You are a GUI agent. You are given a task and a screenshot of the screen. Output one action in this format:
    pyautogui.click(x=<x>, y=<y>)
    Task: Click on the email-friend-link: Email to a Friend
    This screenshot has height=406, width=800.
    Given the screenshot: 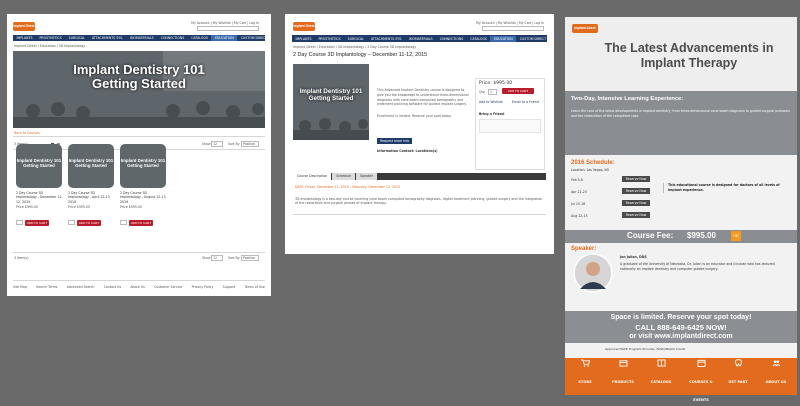 What is the action you would take?
    pyautogui.click(x=525, y=102)
    